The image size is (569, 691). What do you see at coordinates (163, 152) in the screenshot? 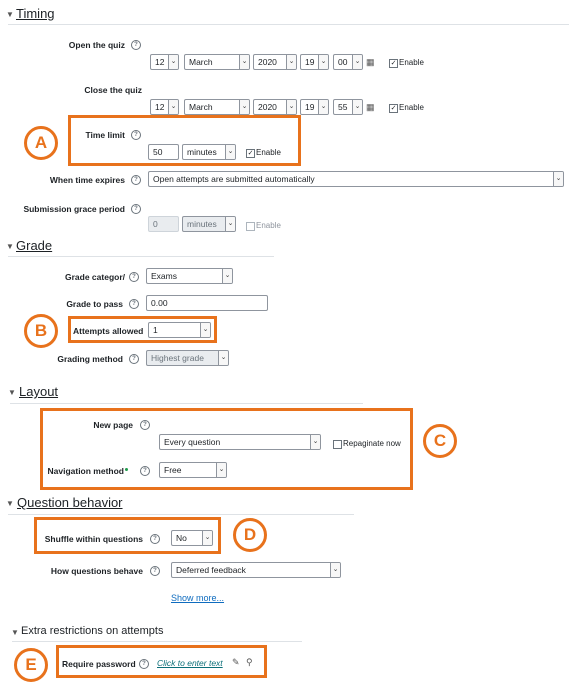
I see `time-limit-input: 50` at bounding box center [163, 152].